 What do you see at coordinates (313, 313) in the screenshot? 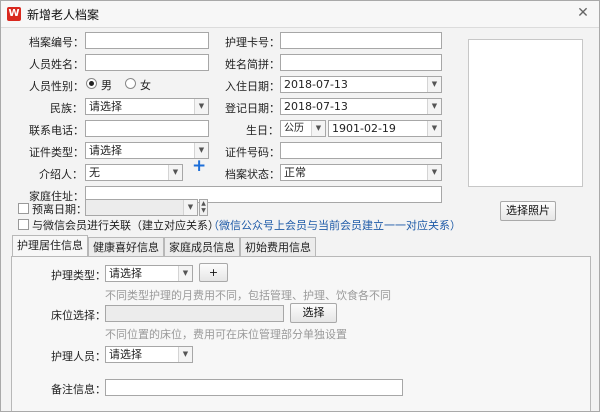
I see `select-bed-button: 选择` at bounding box center [313, 313].